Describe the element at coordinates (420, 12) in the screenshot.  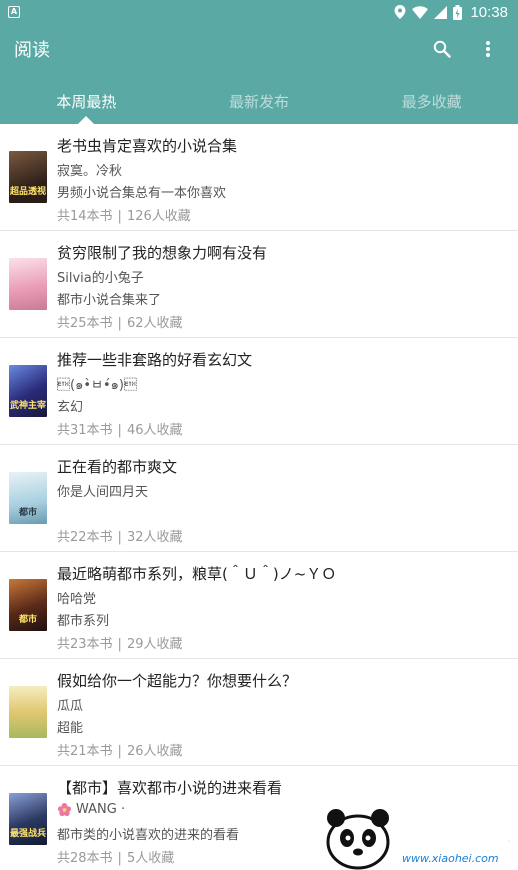
I see `wifi-icon` at that location.